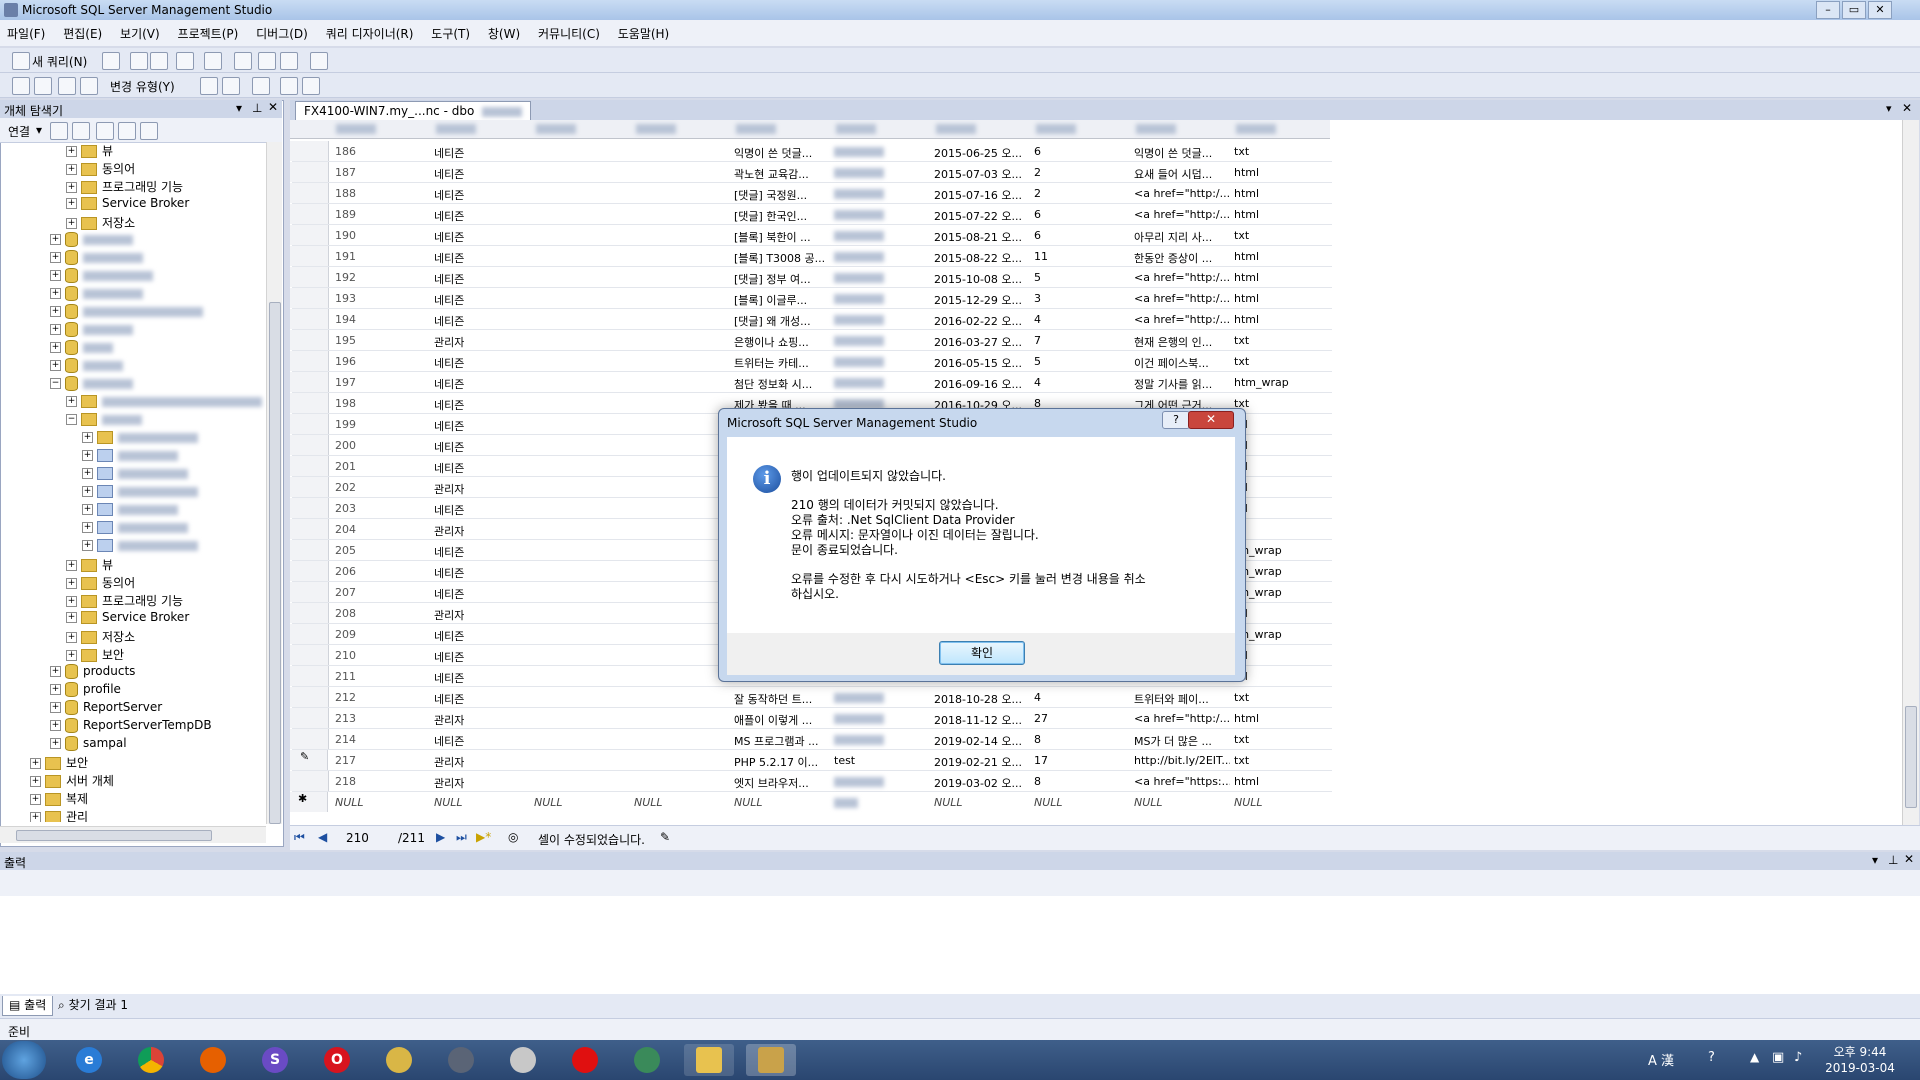 This screenshot has height=1080, width=1920. I want to click on ie-taskbar-icon: e, so click(89, 1060).